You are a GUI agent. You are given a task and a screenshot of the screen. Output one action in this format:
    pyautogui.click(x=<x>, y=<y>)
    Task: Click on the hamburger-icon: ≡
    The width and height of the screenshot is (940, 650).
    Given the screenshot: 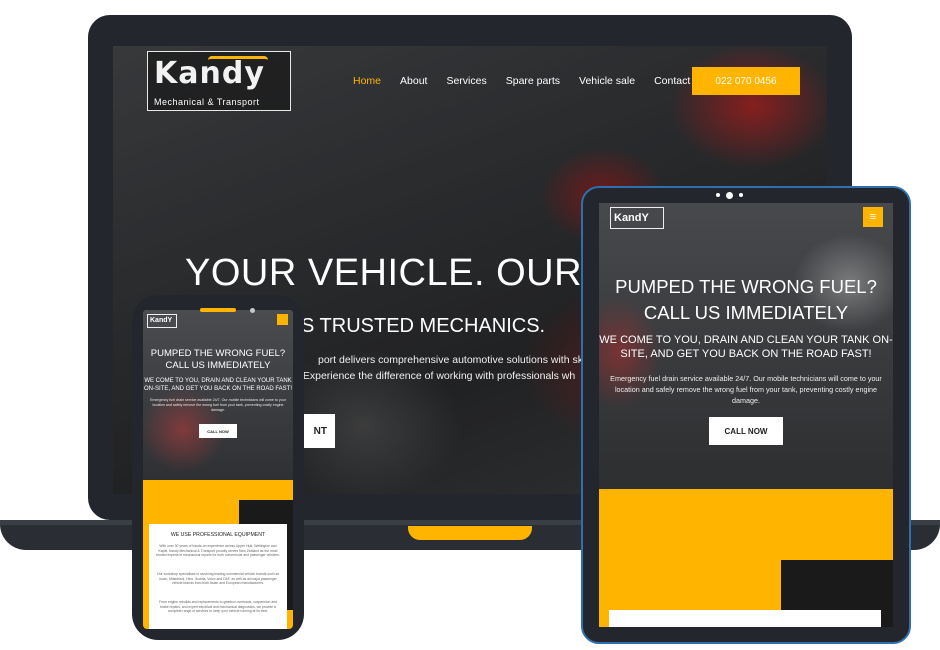 What is the action you would take?
    pyautogui.click(x=873, y=217)
    